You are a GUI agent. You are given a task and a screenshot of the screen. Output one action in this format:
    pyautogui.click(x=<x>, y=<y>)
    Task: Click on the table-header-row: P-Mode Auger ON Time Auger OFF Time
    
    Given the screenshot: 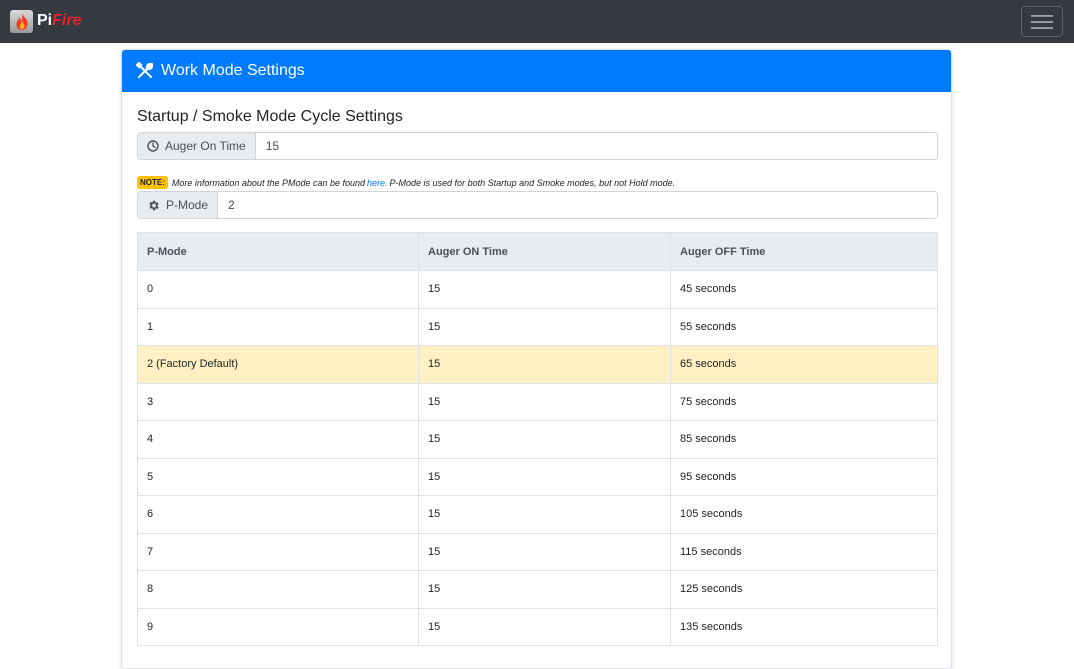 What is the action you would take?
    pyautogui.click(x=537, y=251)
    